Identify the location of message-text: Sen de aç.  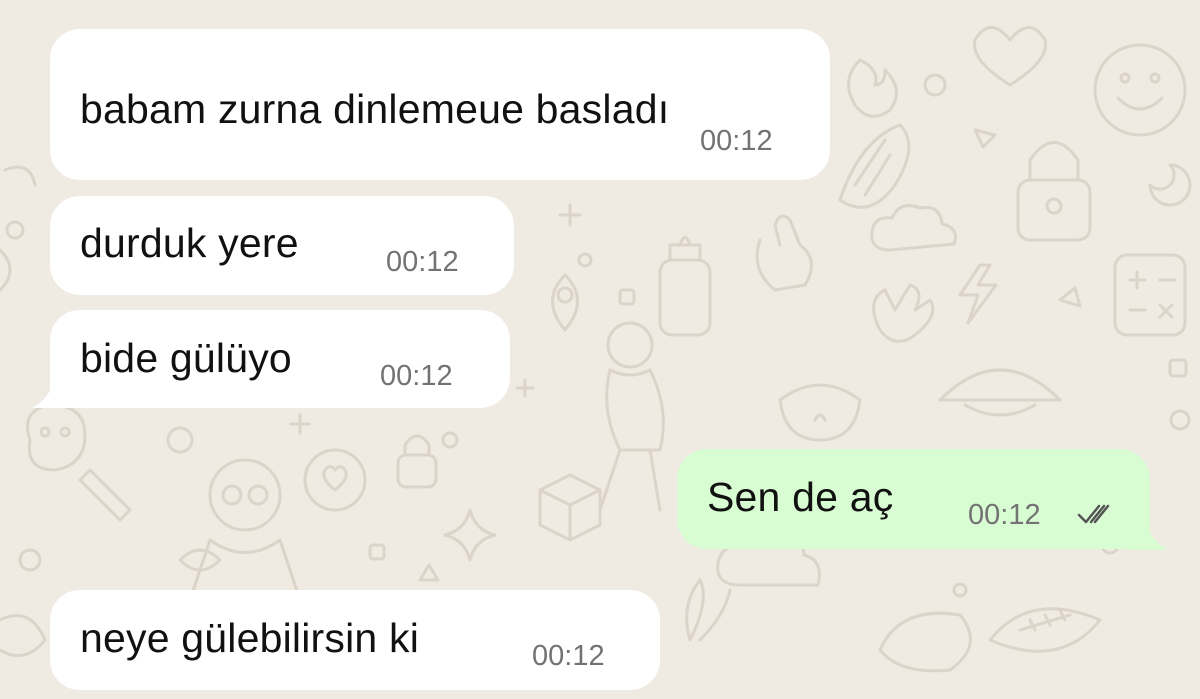
(800, 497).